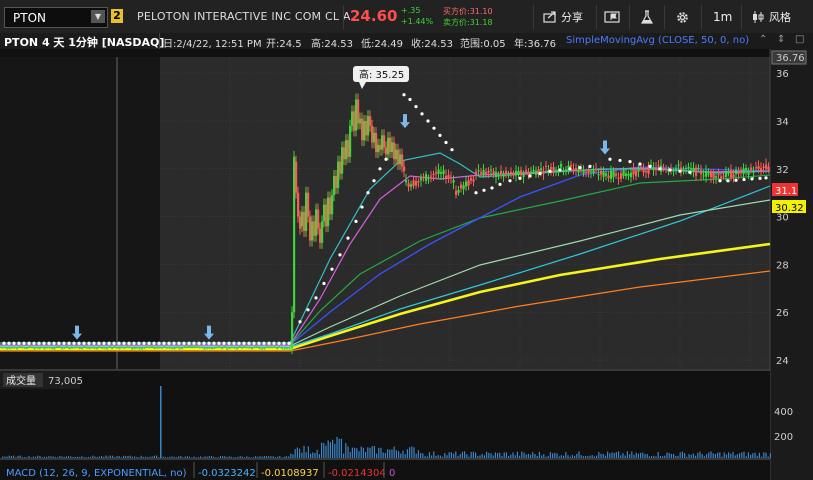 This screenshot has width=813, height=480. What do you see at coordinates (96, 473) in the screenshot?
I see `macd-label: MACD (12, 26, 9, EXPONENTIAL, no)` at bounding box center [96, 473].